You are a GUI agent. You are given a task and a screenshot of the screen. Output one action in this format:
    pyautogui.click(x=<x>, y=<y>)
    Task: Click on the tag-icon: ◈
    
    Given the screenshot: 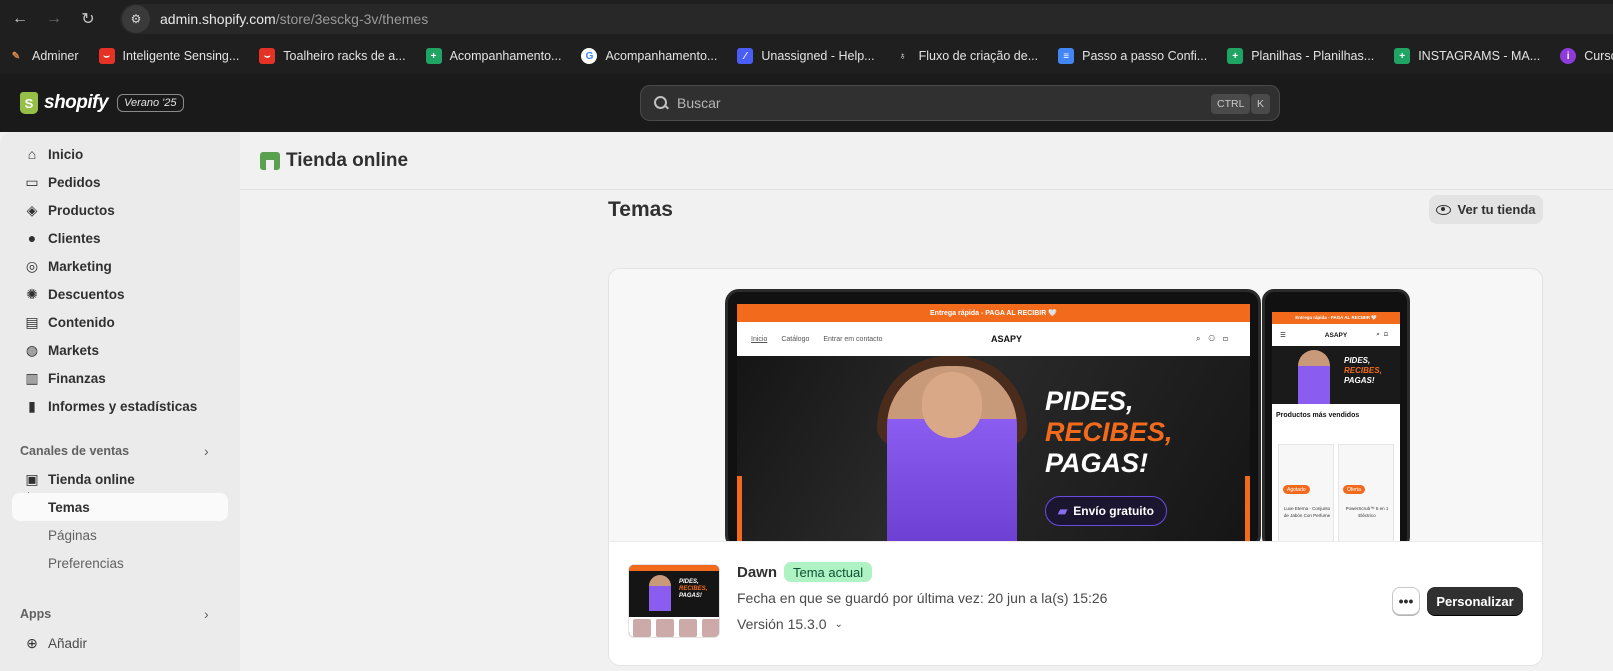 What is the action you would take?
    pyautogui.click(x=32, y=209)
    